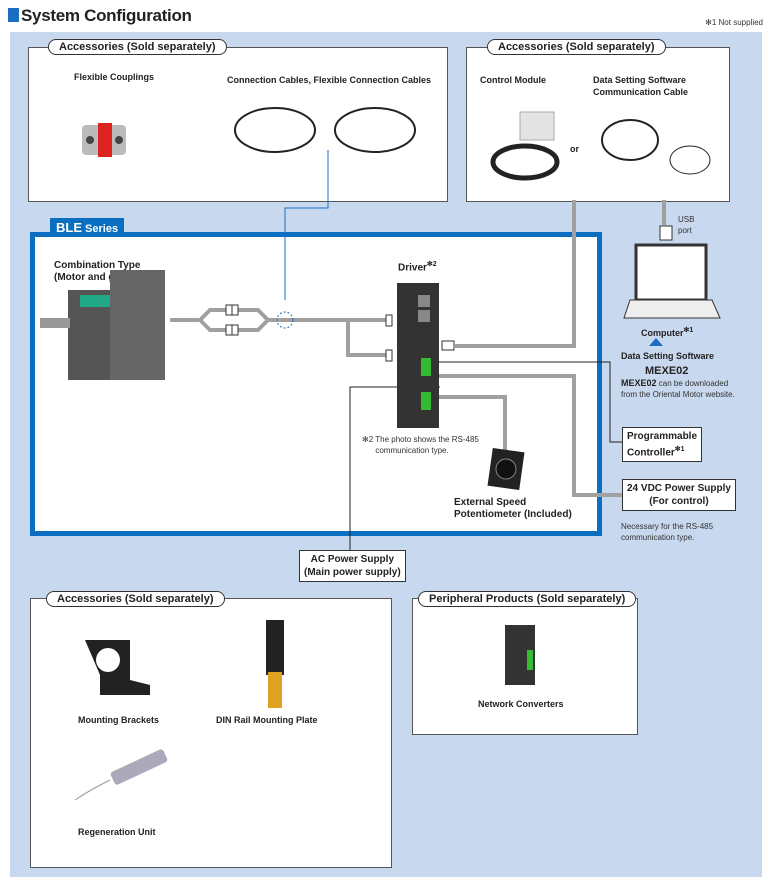 This screenshot has height=881, width=771. Describe the element at coordinates (306, 225) in the screenshot. I see `cable-pointer-line` at that location.